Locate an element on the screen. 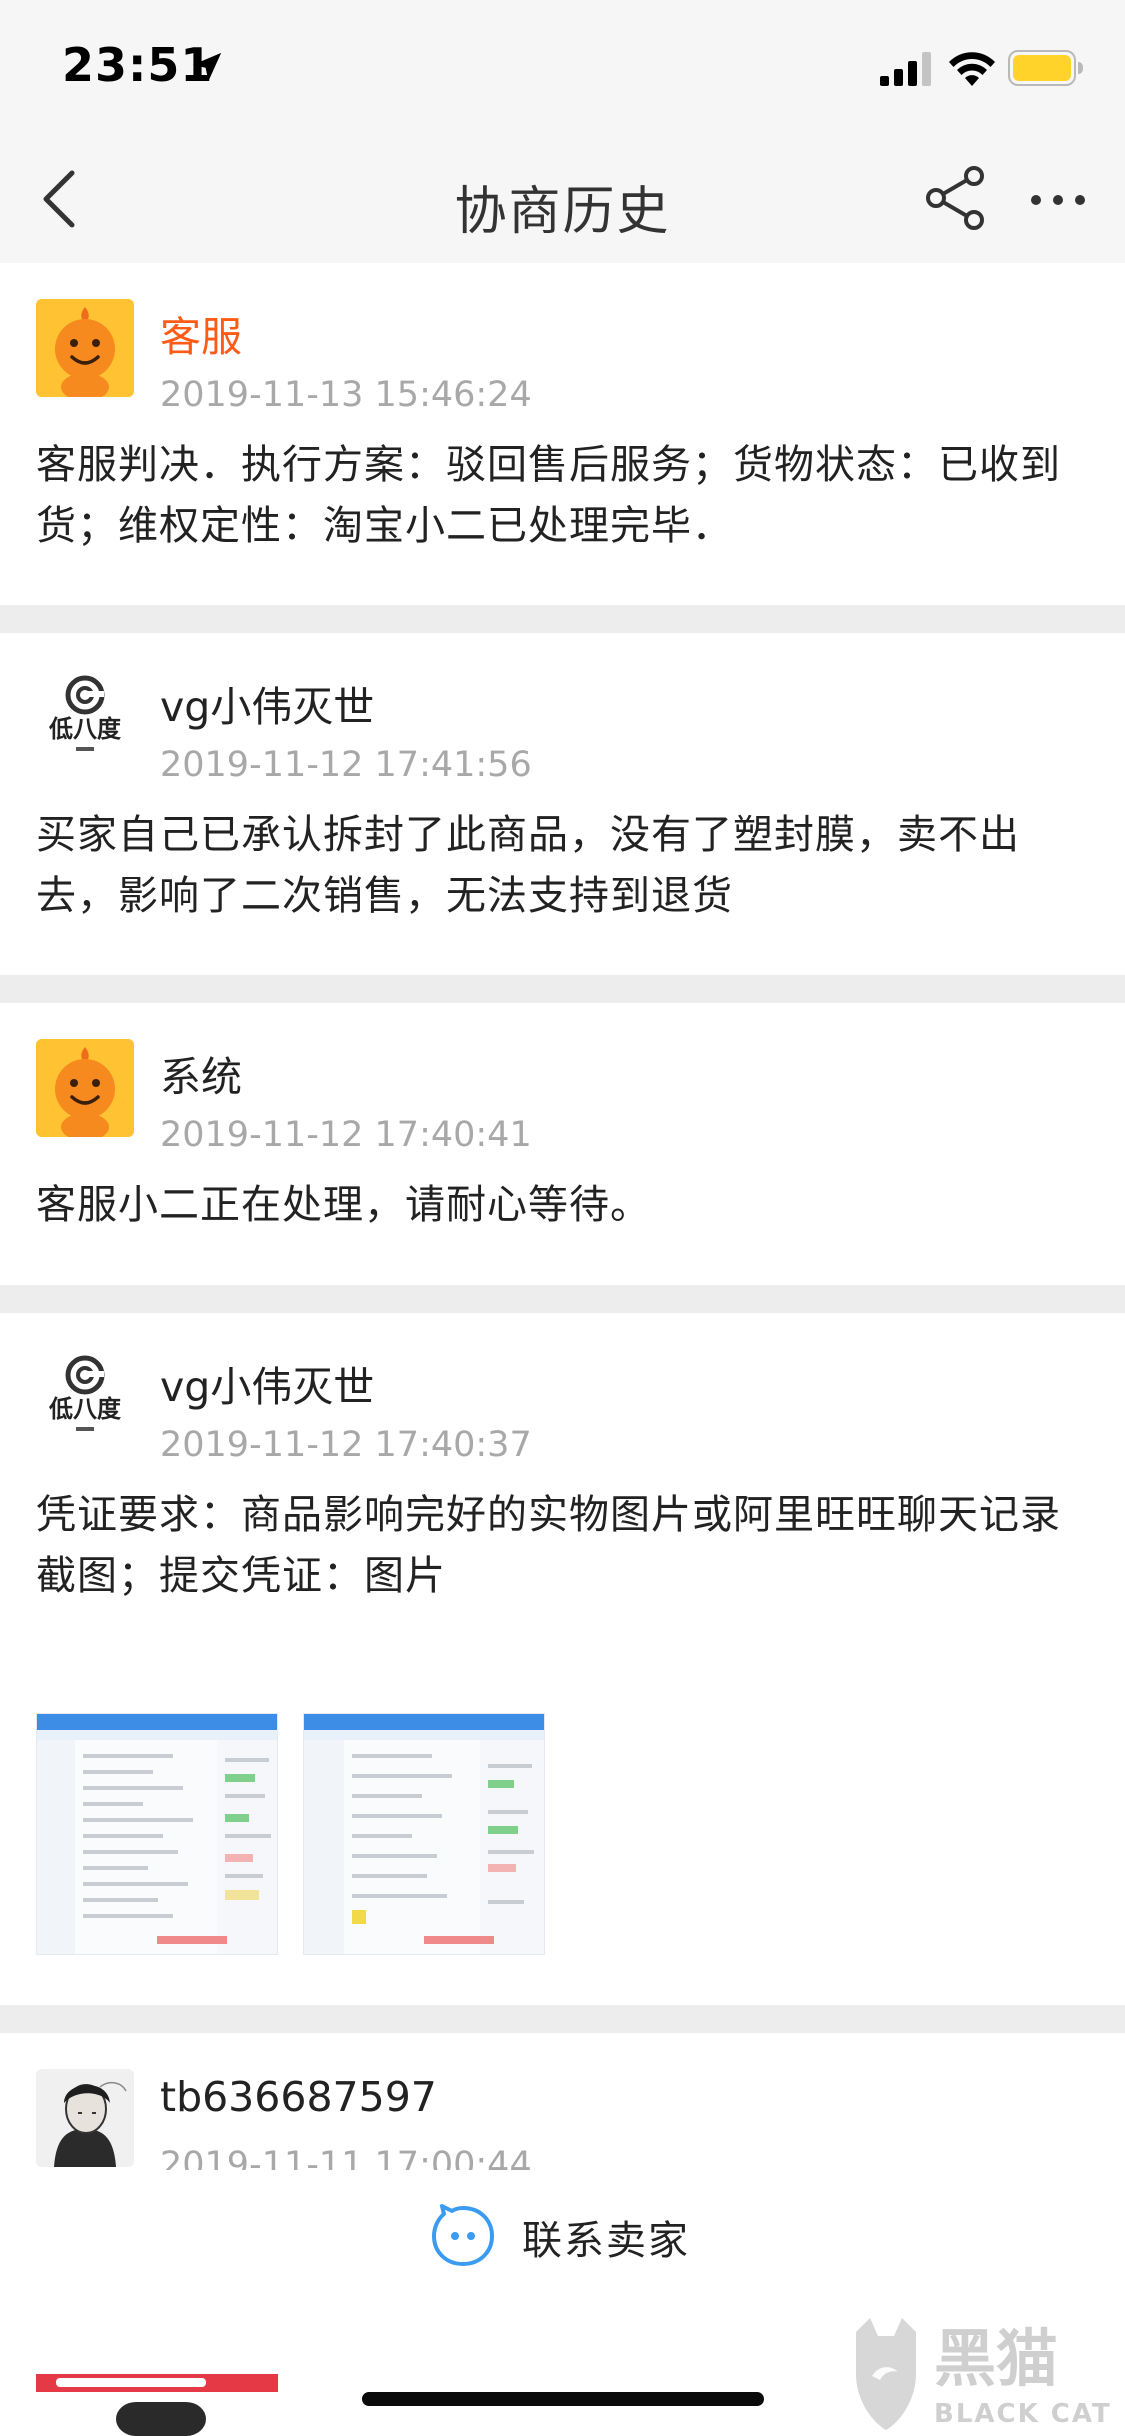 The height and width of the screenshot is (2436, 1125). timestamp: 2019-11-12 17:41:56 is located at coordinates (346, 765).